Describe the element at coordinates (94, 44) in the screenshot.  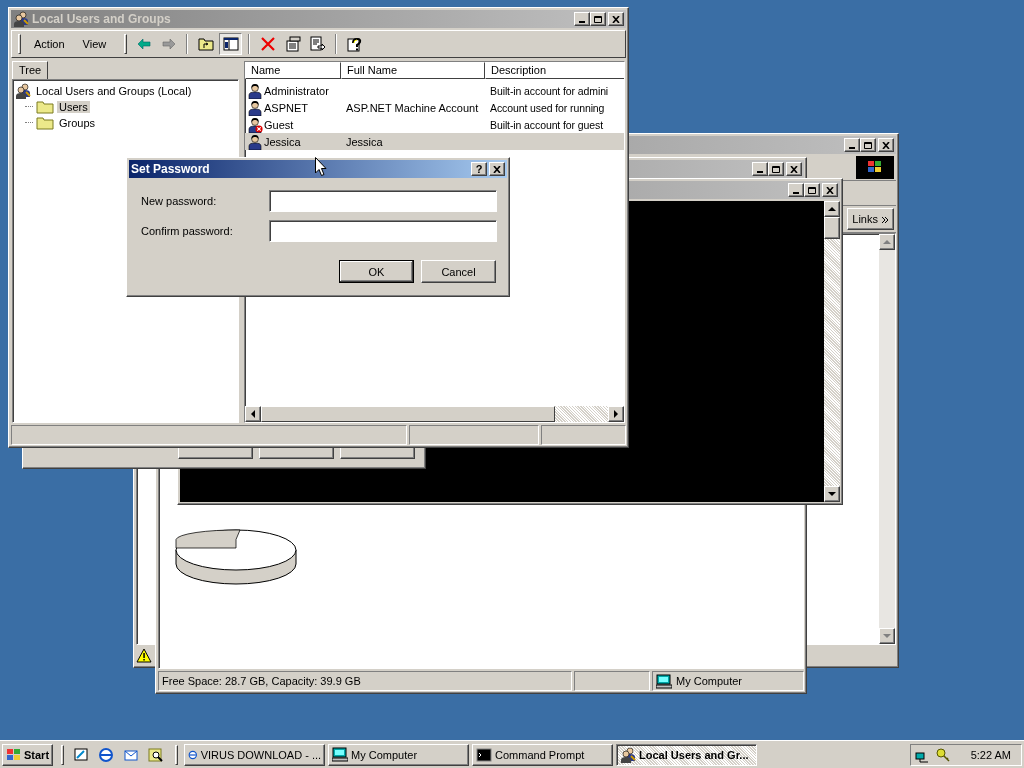
I see `menu-item: View` at that location.